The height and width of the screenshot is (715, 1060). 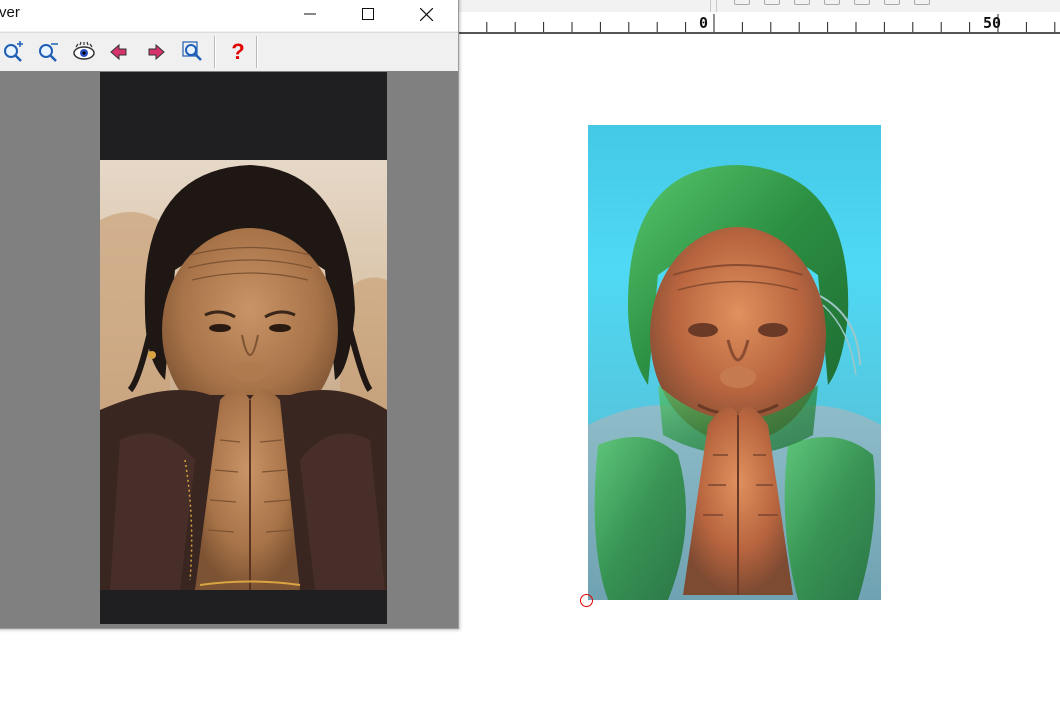 I want to click on ruler-ticks, so click(x=756, y=23).